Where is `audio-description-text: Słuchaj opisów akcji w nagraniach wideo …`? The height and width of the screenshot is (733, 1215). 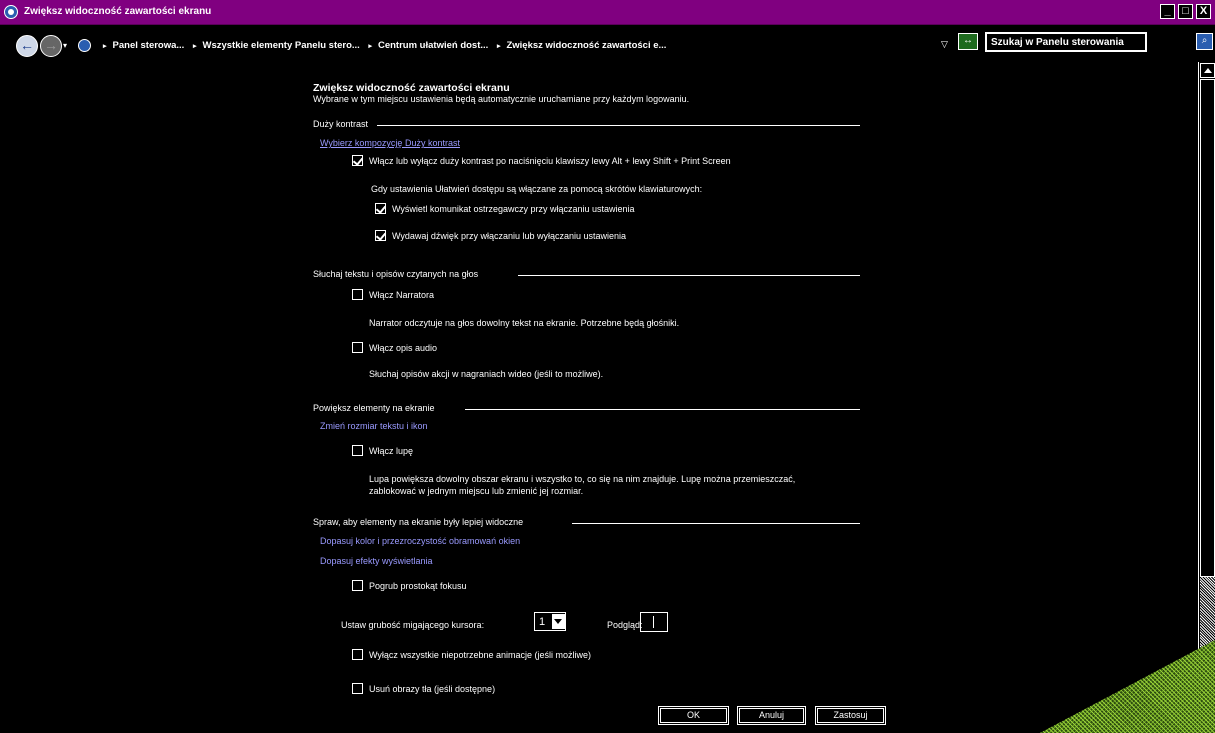 audio-description-text: Słuchaj opisów akcji w nagraniach wideo … is located at coordinates (486, 374).